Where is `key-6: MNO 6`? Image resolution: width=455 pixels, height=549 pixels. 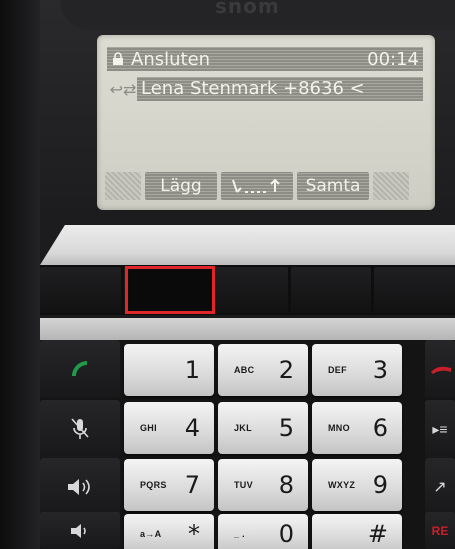
key-6: MNO 6 is located at coordinates (357, 428).